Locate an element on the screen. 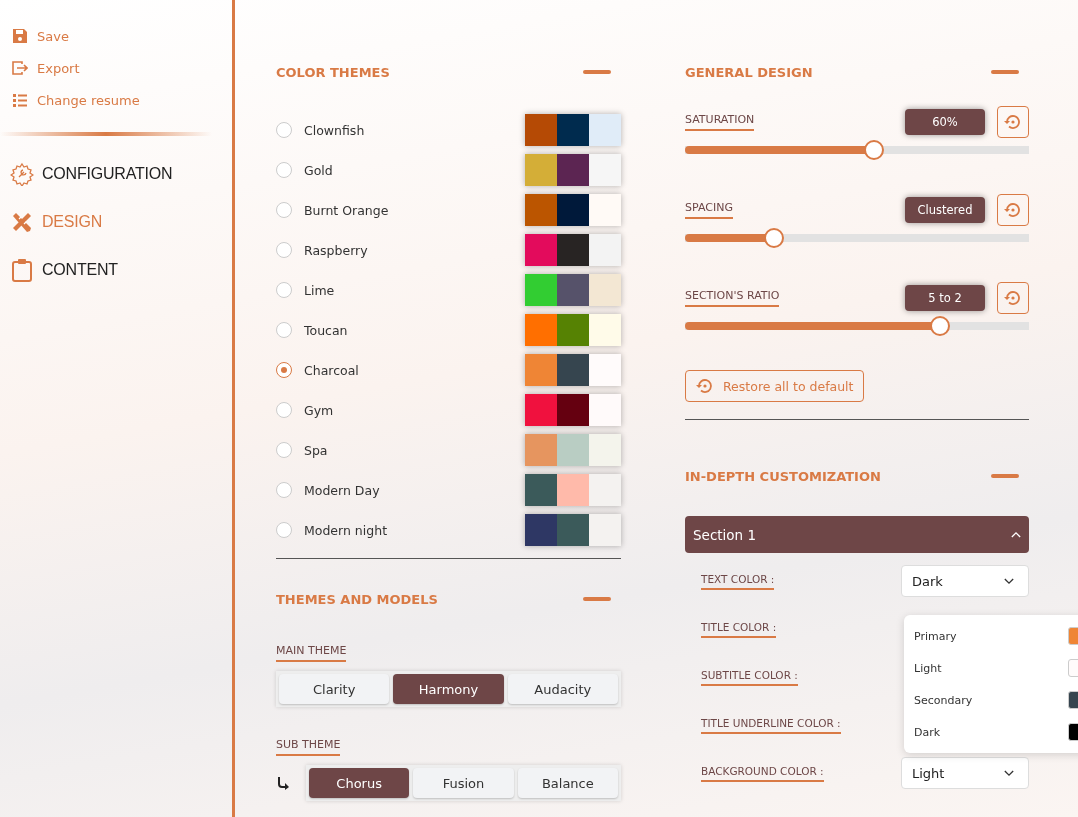 The height and width of the screenshot is (817, 1078). field-label: TEXT COLOR : is located at coordinates (738, 581).